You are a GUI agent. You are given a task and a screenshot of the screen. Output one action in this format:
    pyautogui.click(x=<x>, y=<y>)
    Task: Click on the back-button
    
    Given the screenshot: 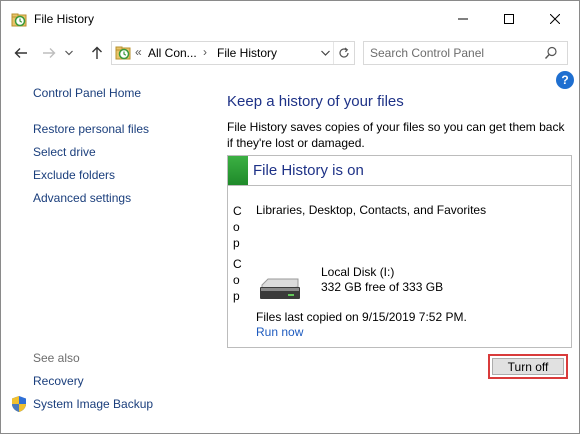 What is the action you would take?
    pyautogui.click(x=21, y=53)
    